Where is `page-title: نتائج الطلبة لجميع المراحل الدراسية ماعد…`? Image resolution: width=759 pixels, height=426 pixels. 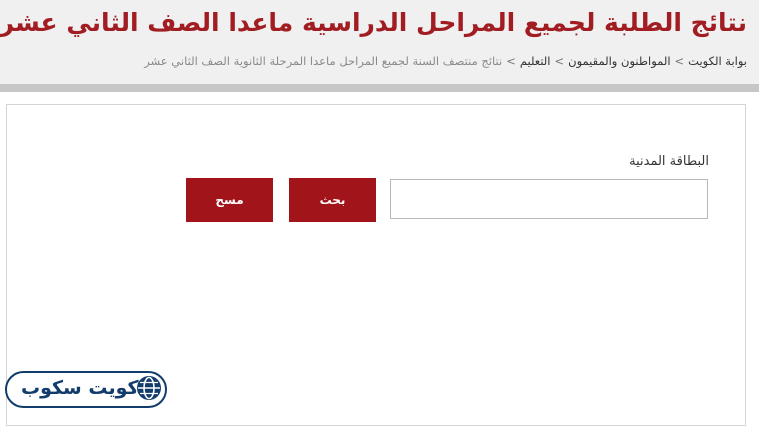
page-title: نتائج الطلبة لجميع المراحل الدراسية ماعد… is located at coordinates (373, 22).